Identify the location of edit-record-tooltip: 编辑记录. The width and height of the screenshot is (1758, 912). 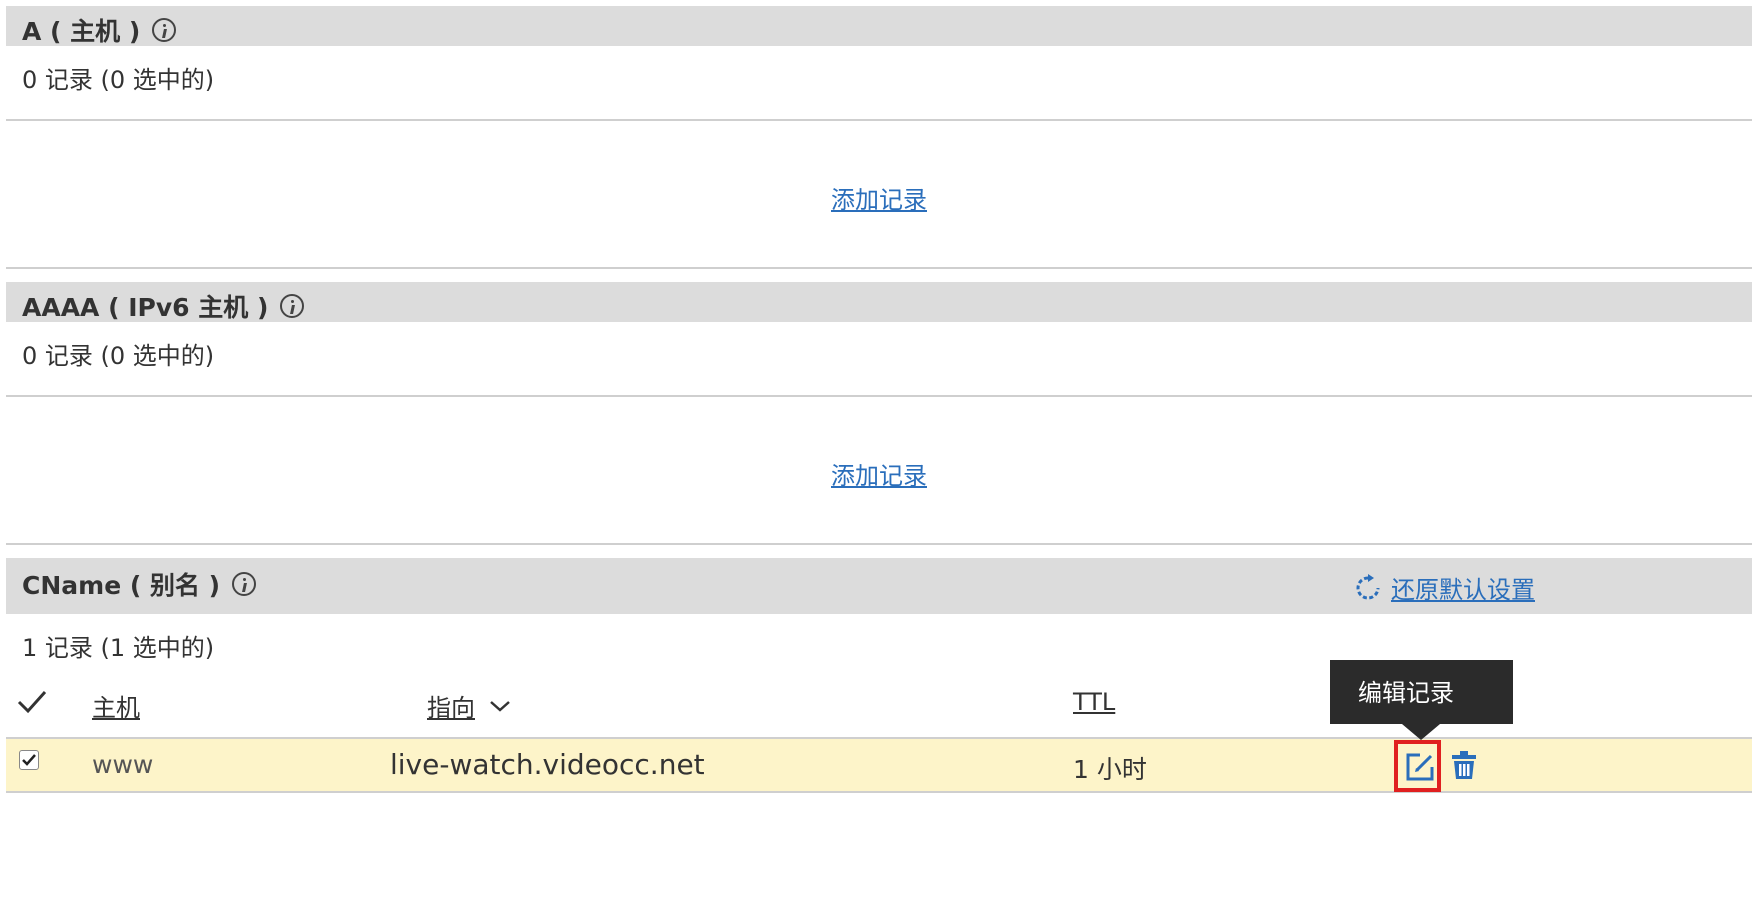
(1421, 692).